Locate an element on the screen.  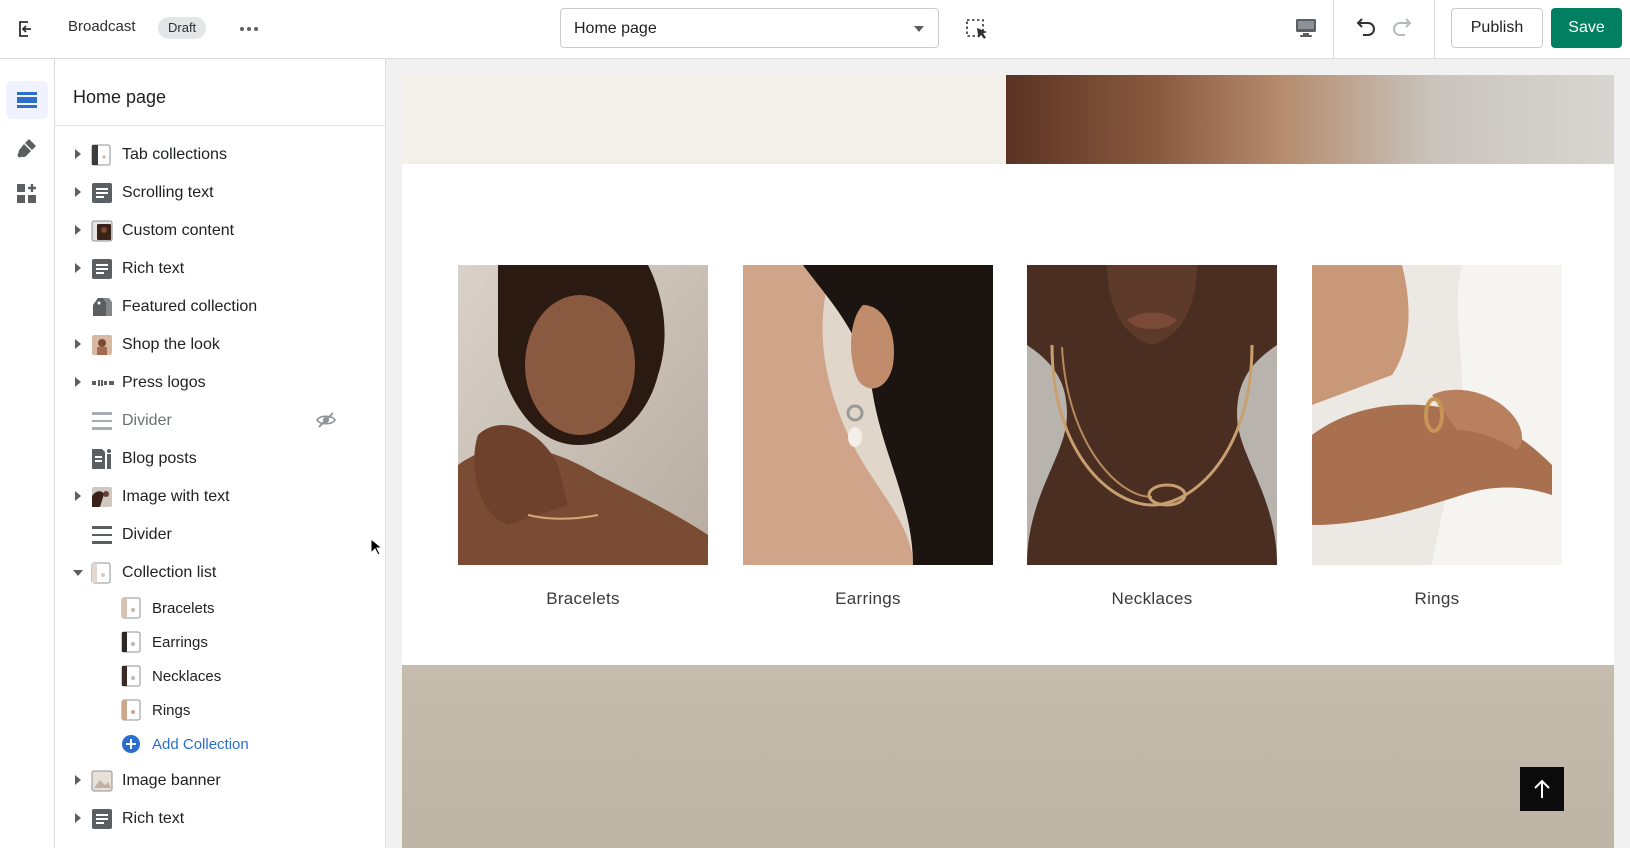
collection-title: Necklaces is located at coordinates (1152, 598).